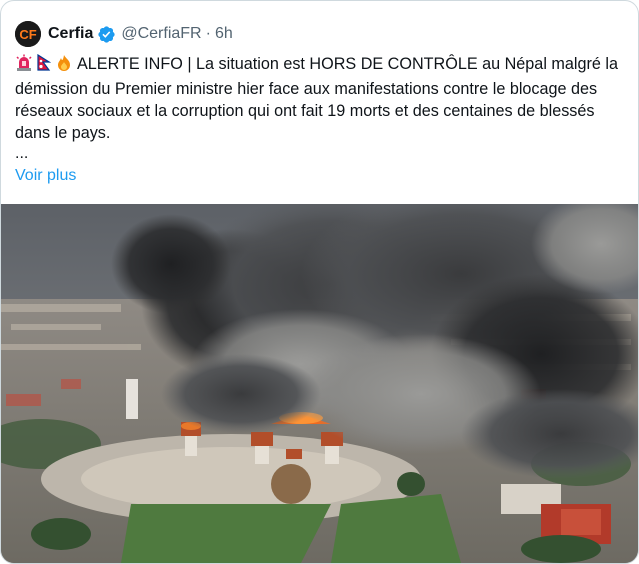 The height and width of the screenshot is (564, 639). I want to click on tweet-header: CF Cerfia @CerfiaFR · 6h, so click(124, 34).